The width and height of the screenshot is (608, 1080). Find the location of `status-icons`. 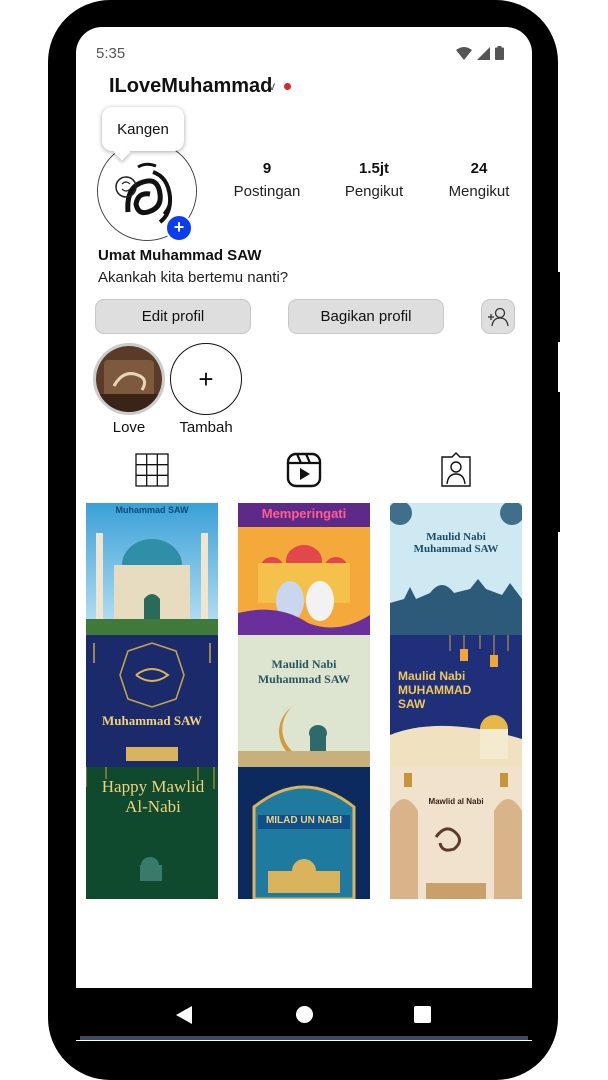

status-icons is located at coordinates (480, 53).